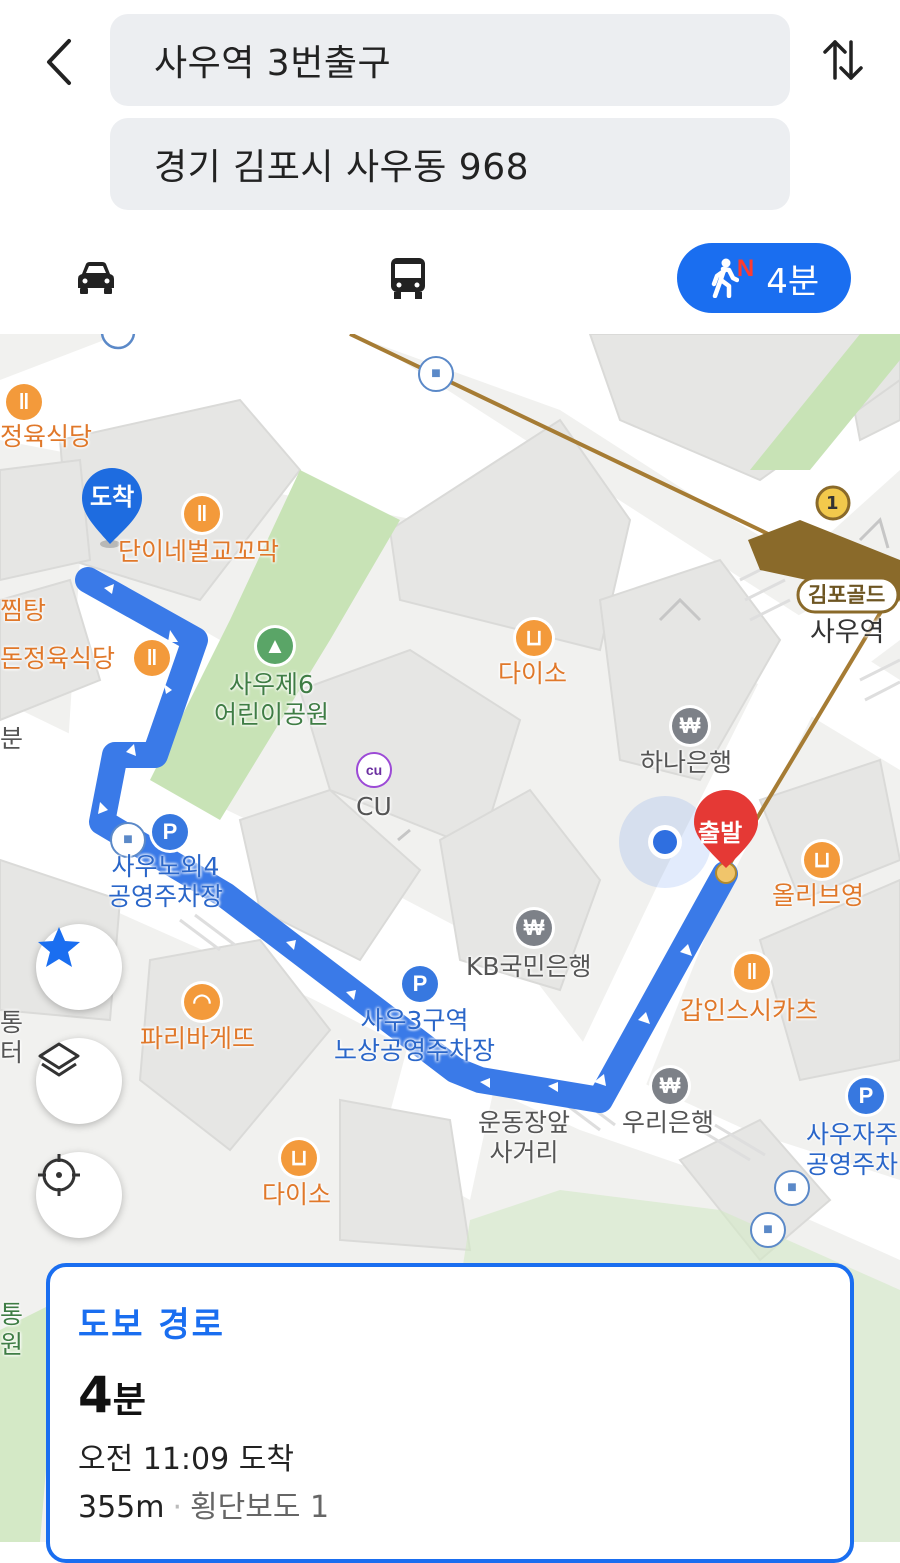 The width and height of the screenshot is (900, 1563). I want to click on favorite-button, so click(79, 967).